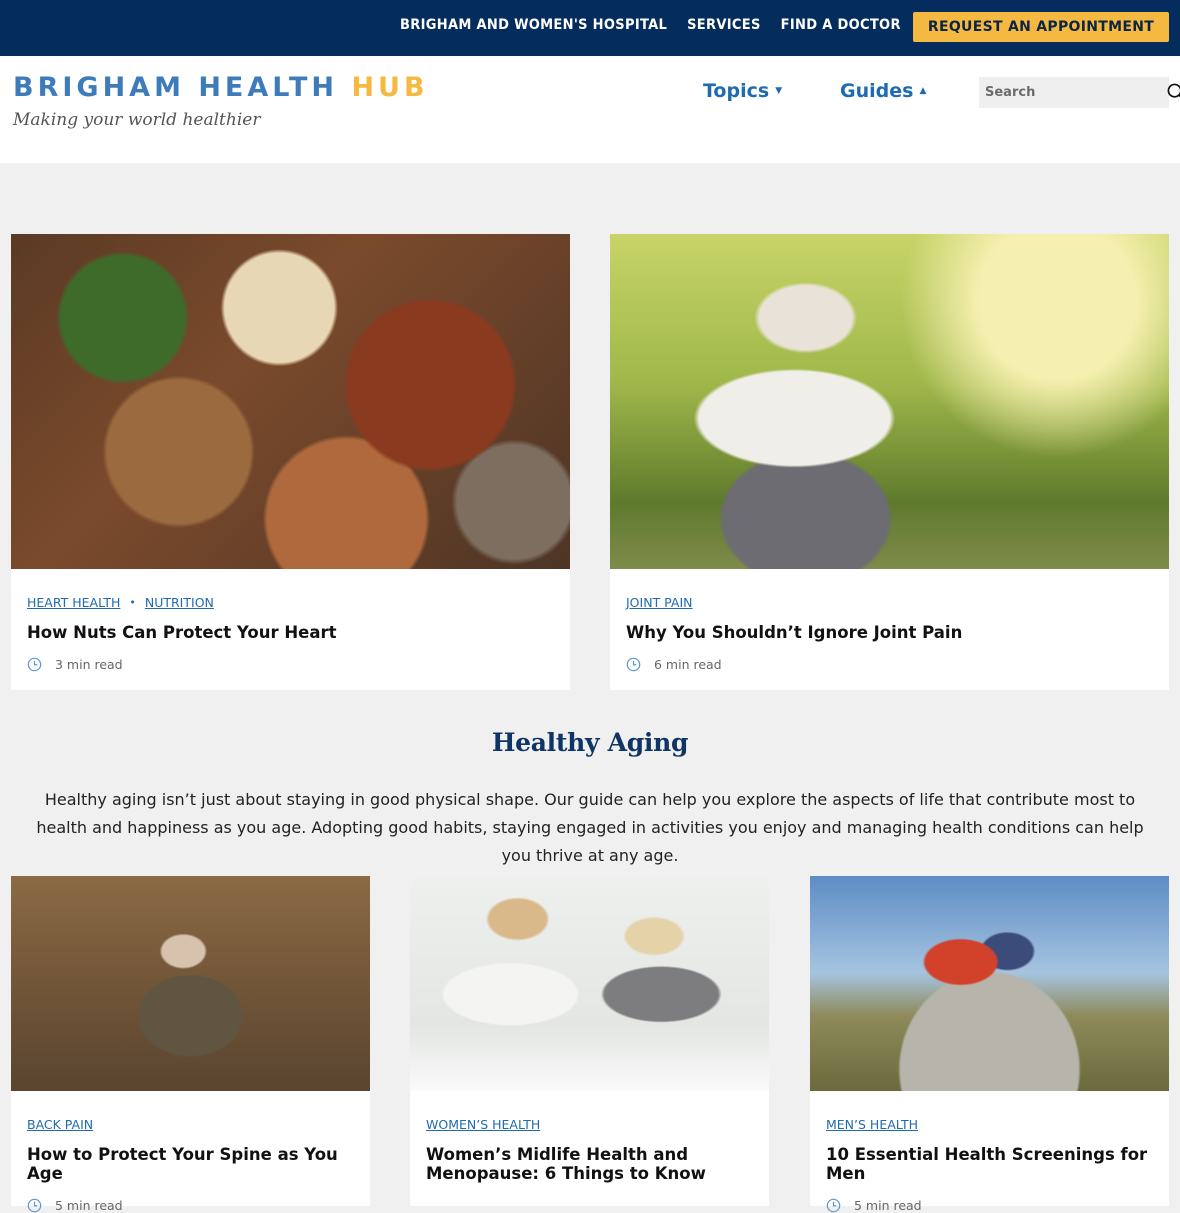  I want to click on tag-link: WOMEN’S HEALTH, so click(483, 1124).